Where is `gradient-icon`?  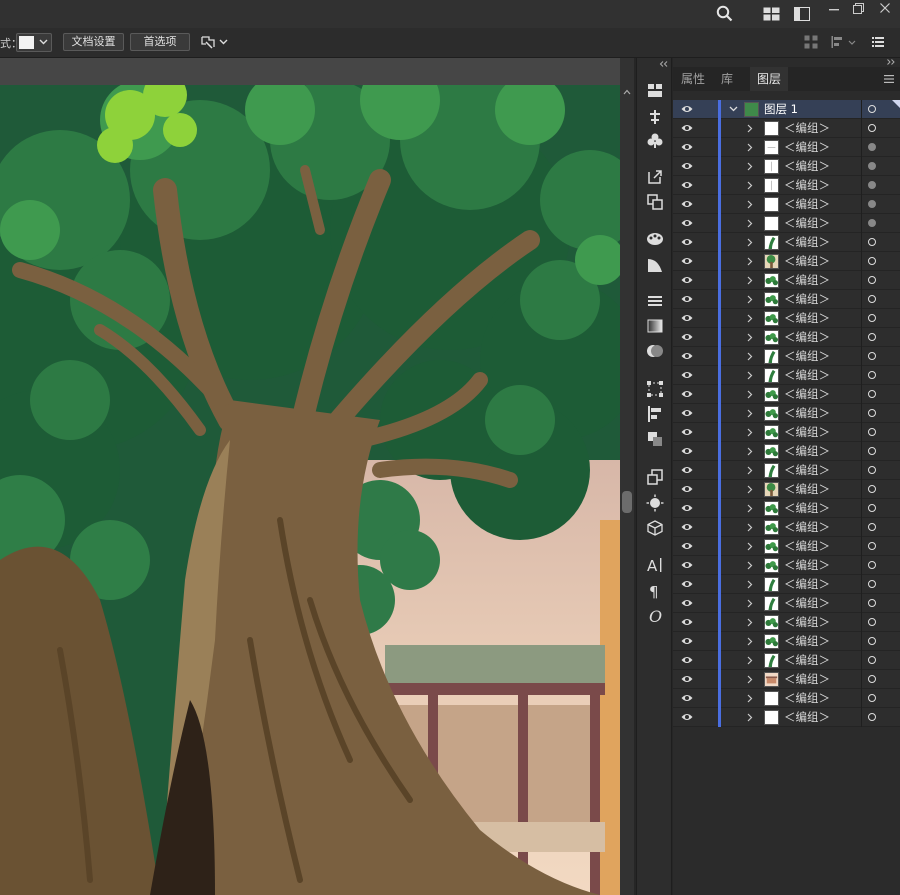
gradient-icon is located at coordinates (655, 326).